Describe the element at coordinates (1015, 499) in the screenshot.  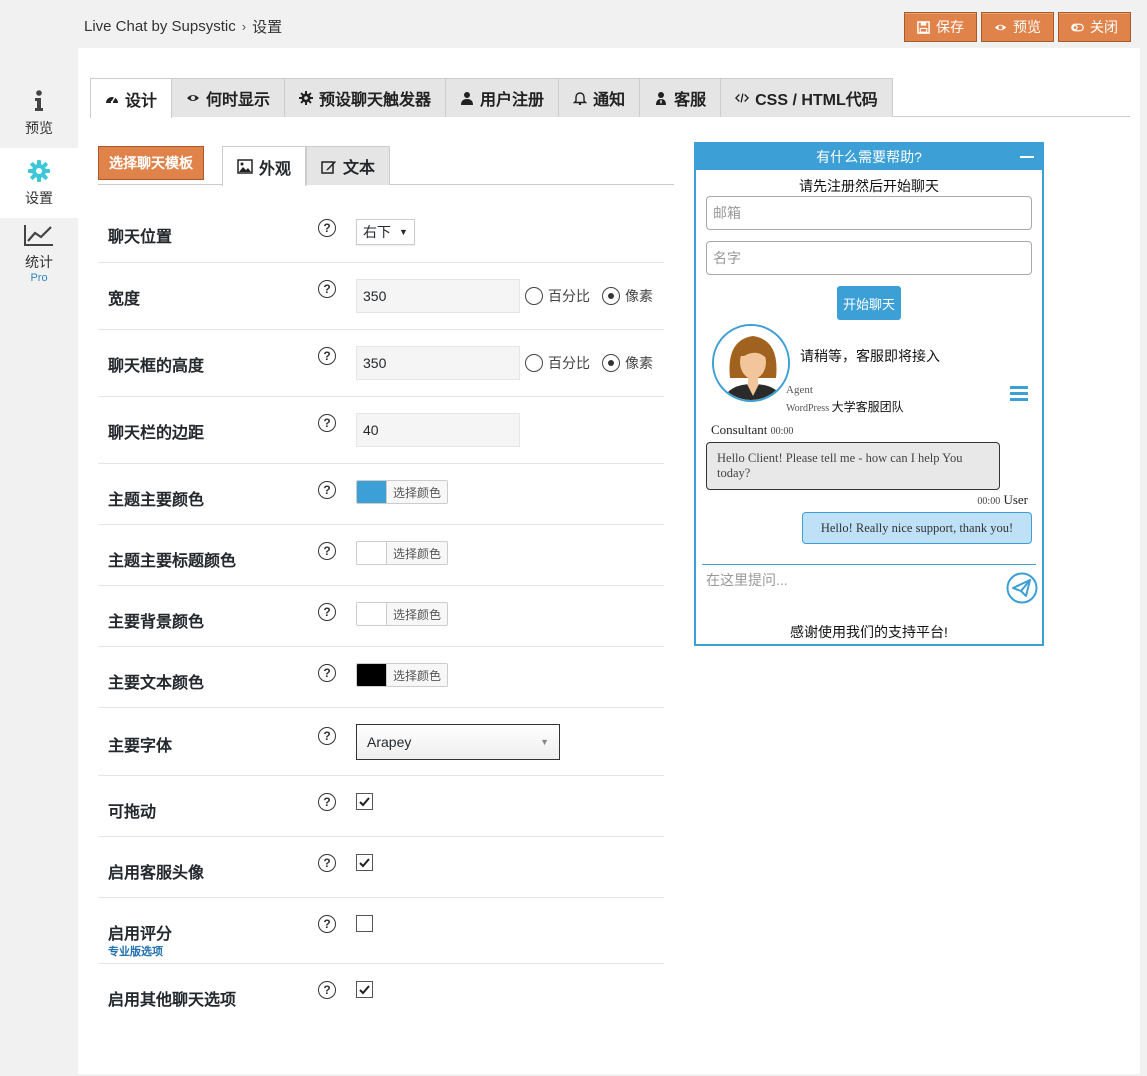
I see `user-name: User` at that location.